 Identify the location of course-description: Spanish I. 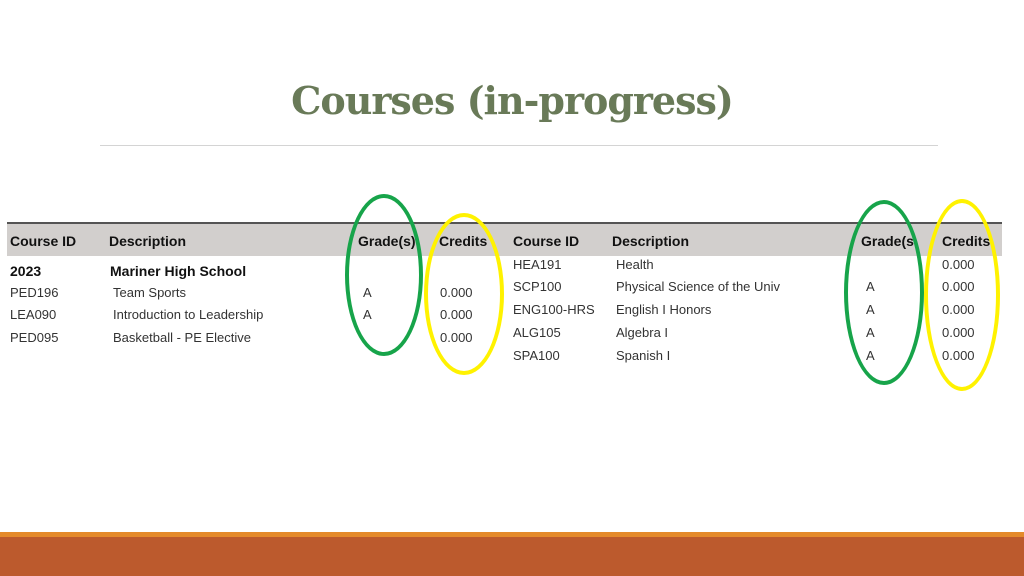
(643, 355).